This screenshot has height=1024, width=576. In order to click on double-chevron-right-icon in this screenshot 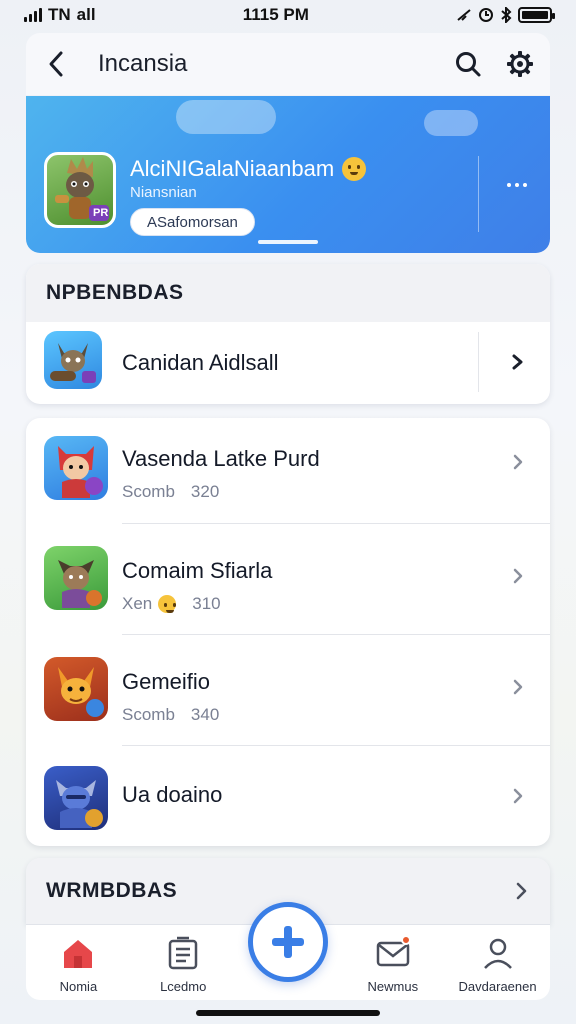, I will do `click(517, 362)`.